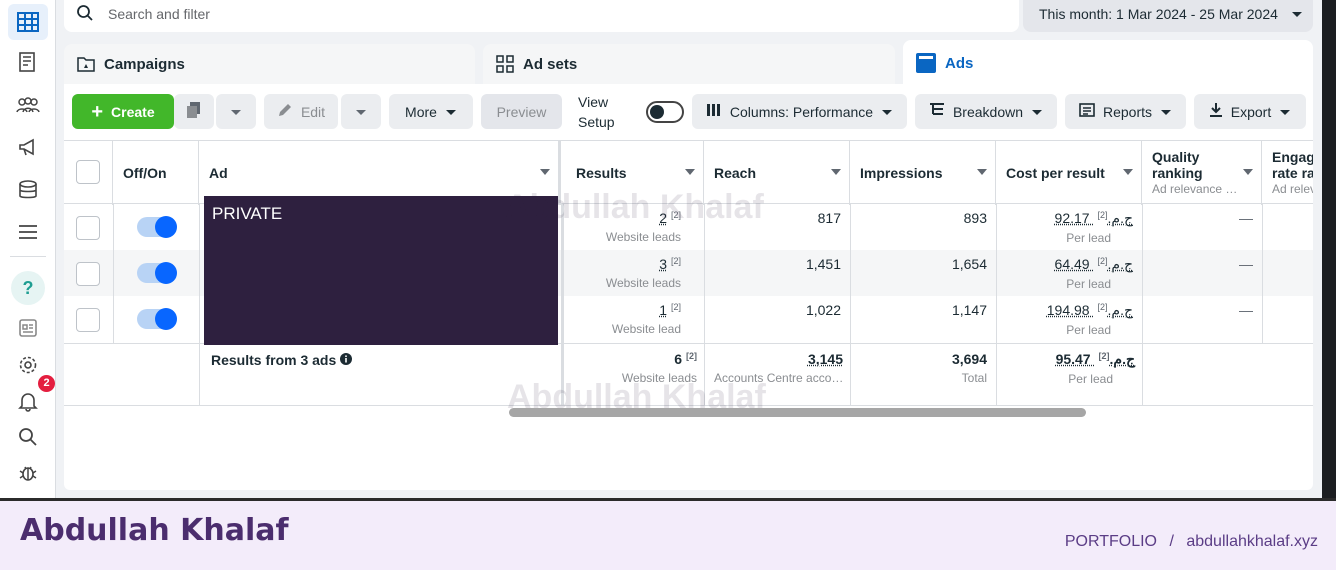  What do you see at coordinates (643, 273) in the screenshot?
I see `results-cell: 3 [2] Website leads` at bounding box center [643, 273].